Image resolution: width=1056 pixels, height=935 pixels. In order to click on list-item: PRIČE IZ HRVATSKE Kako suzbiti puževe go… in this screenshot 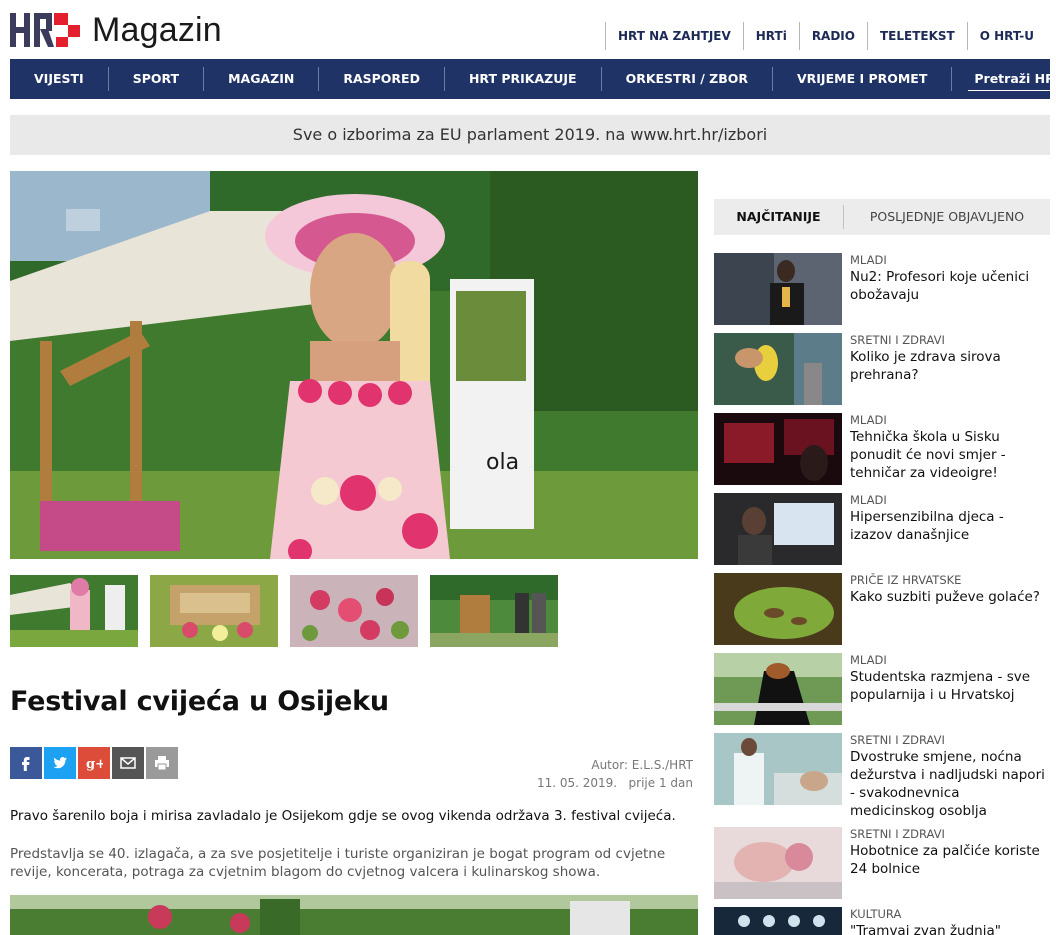, I will do `click(884, 609)`.